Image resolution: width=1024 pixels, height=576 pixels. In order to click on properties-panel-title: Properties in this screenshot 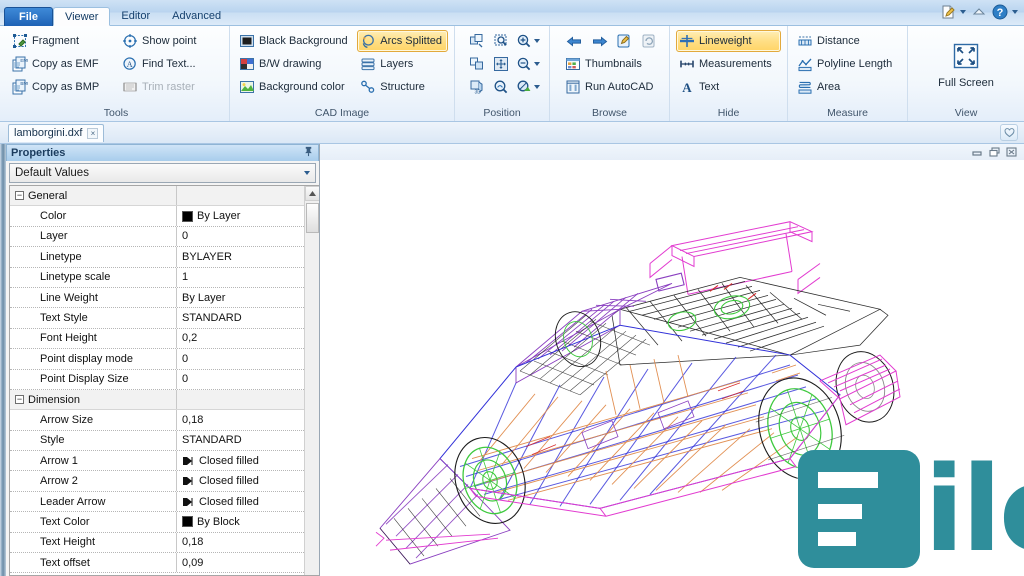, I will do `click(38, 153)`.